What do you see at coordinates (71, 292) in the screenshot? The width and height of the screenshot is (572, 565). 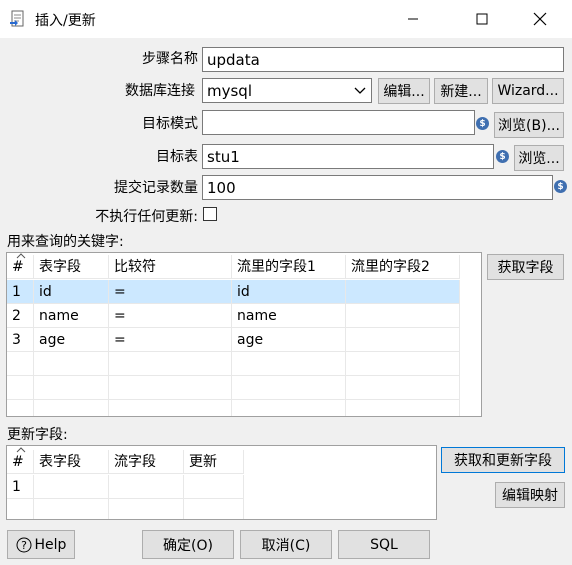 I see `table-field-cell: id` at bounding box center [71, 292].